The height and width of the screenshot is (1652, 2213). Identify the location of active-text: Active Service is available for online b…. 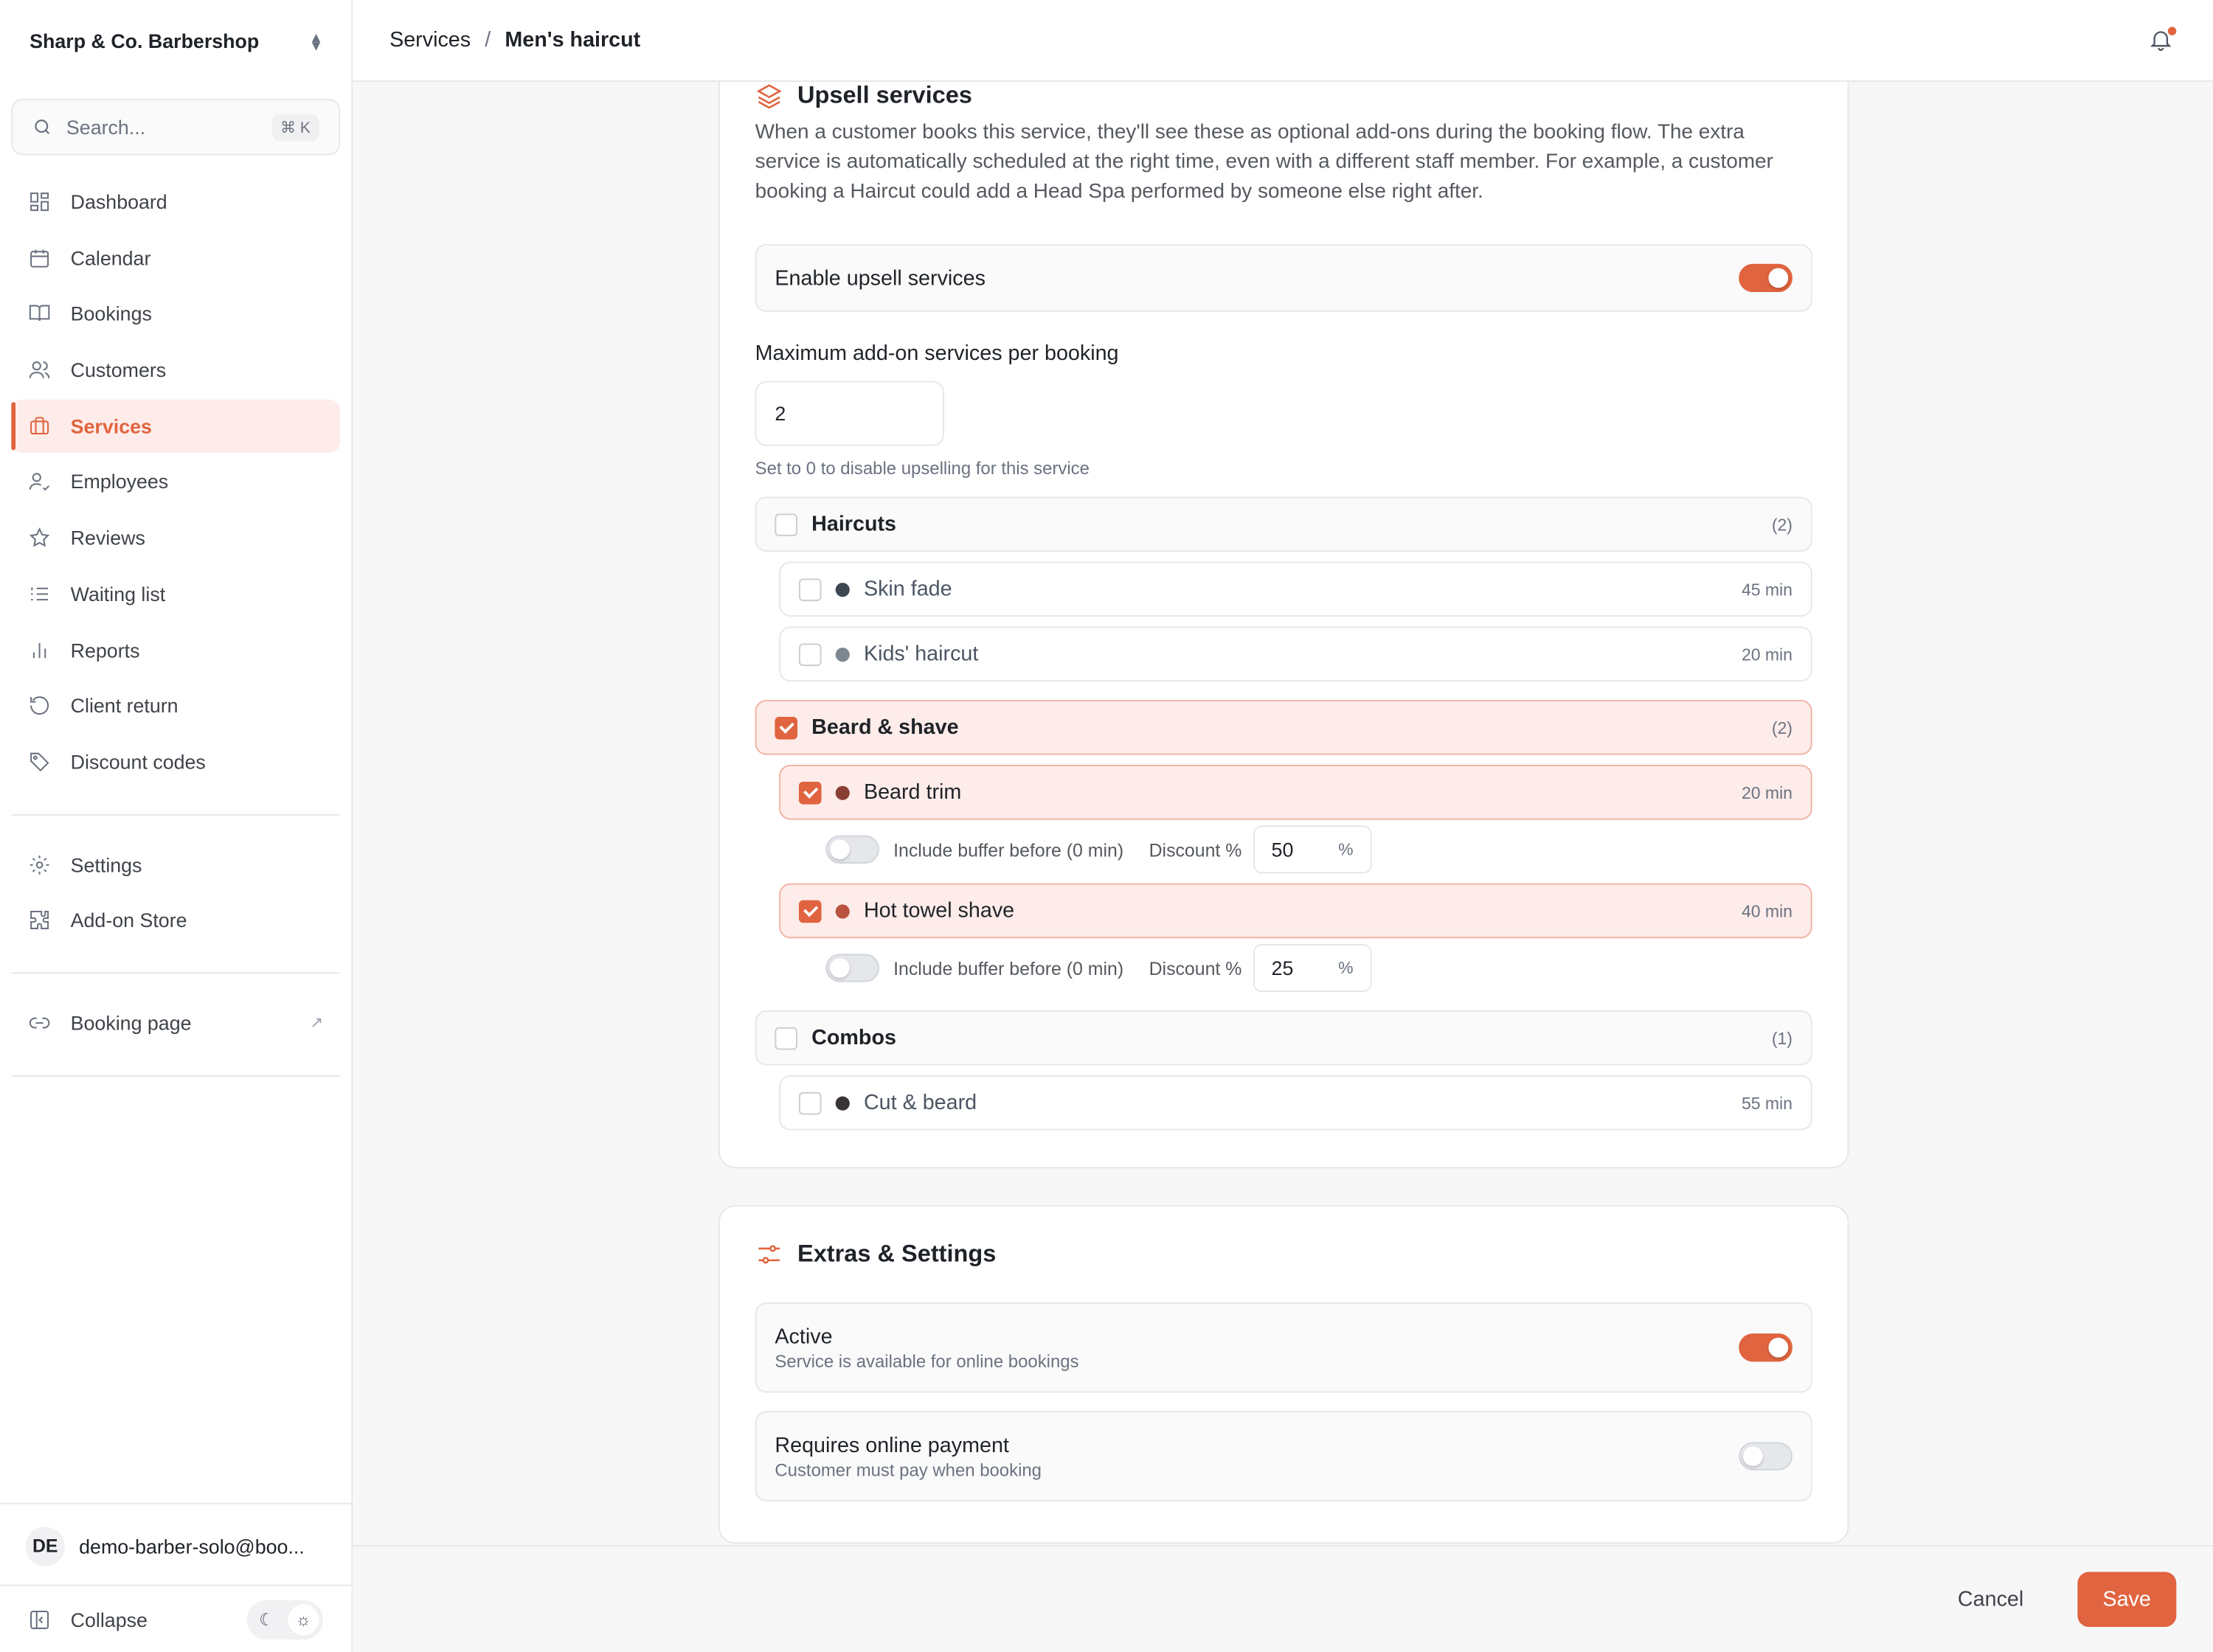
(927, 1348).